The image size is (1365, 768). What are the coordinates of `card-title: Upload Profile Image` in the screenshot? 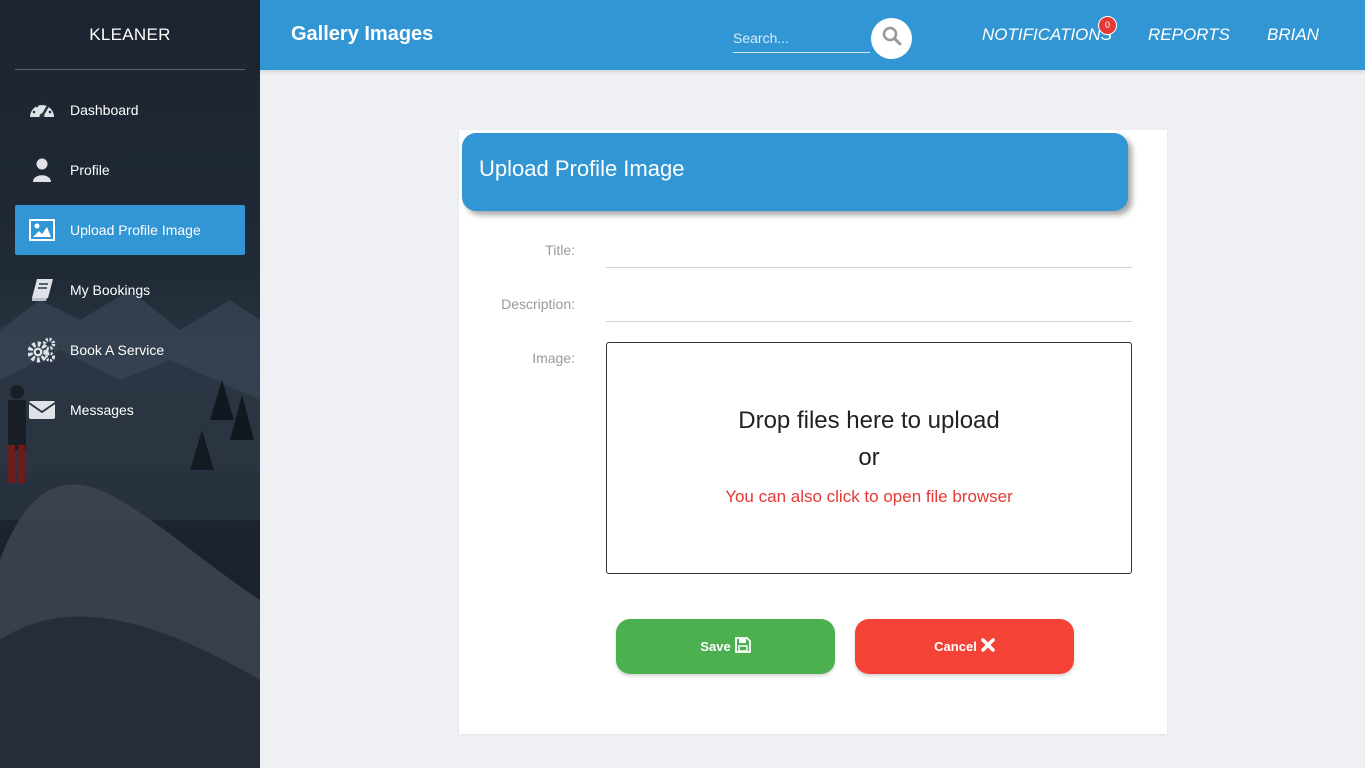 It's located at (582, 168).